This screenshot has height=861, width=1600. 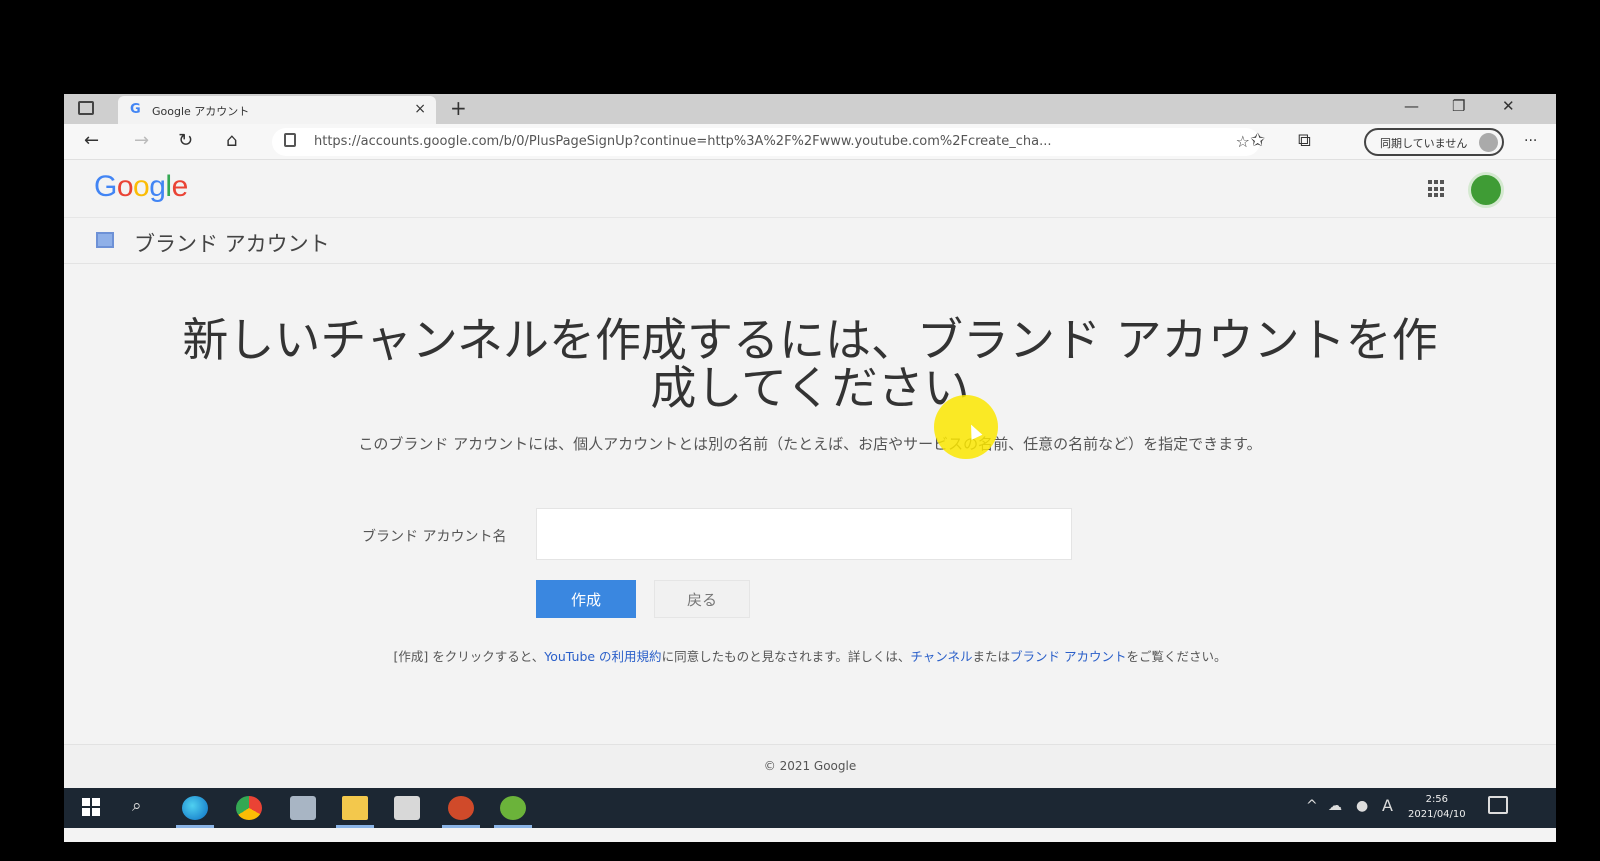 What do you see at coordinates (303, 808) in the screenshot?
I see `mail-taskbar-icon` at bounding box center [303, 808].